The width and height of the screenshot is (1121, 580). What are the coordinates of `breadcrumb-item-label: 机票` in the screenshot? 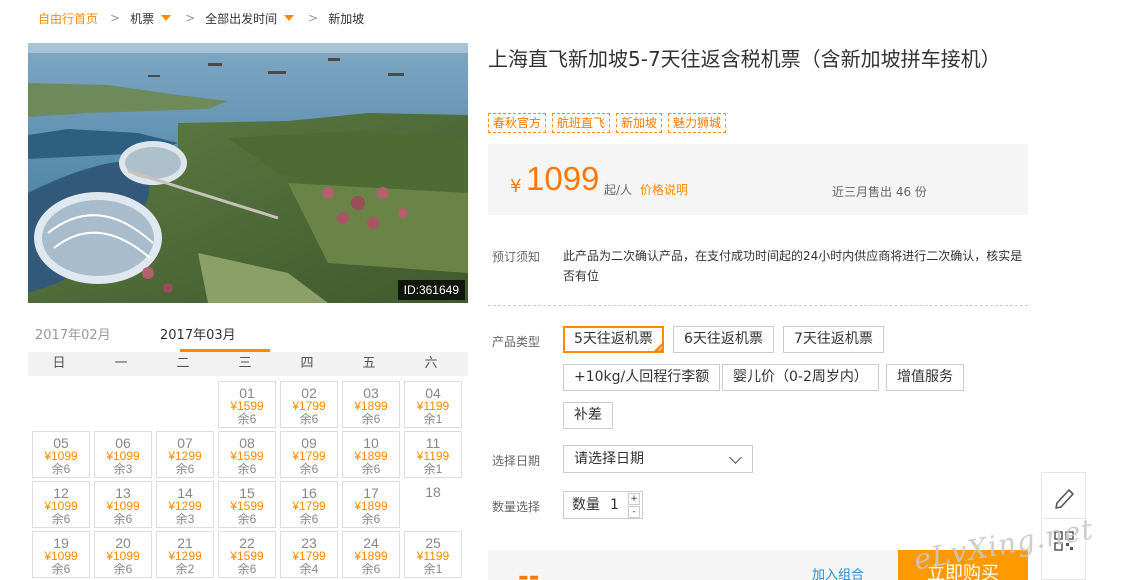 It's located at (142, 18).